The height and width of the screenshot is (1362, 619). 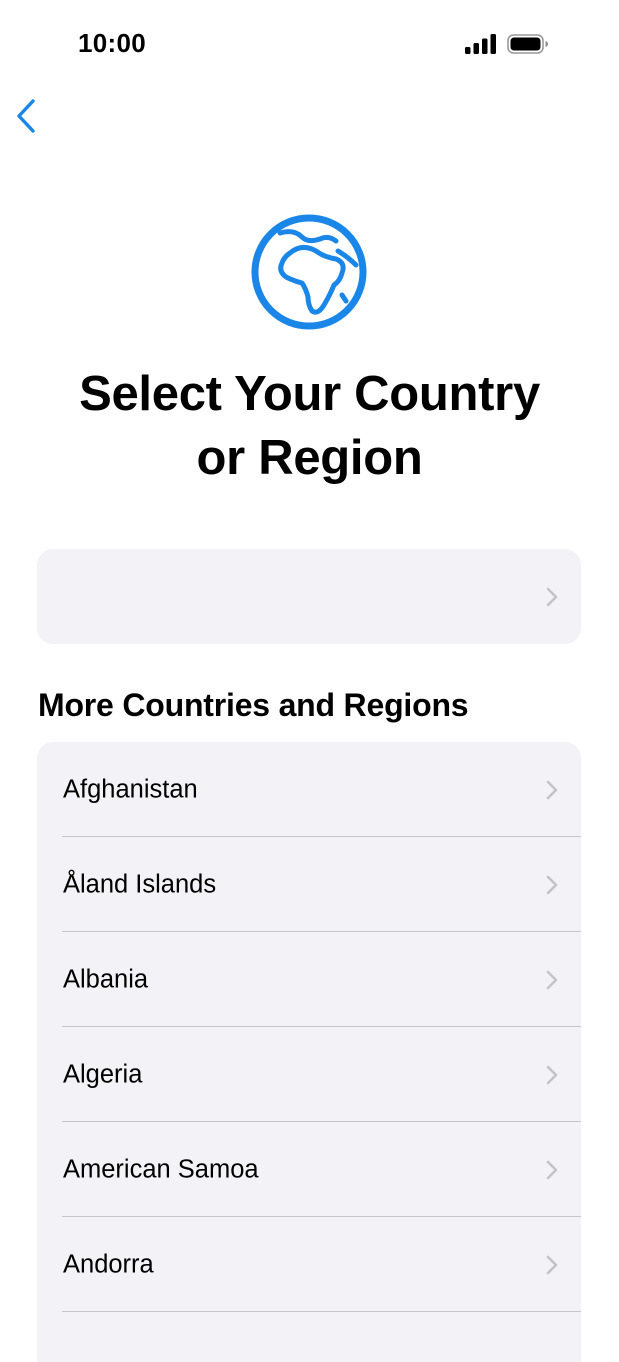 I want to click on cellular-signal-icon, so click(x=481, y=46).